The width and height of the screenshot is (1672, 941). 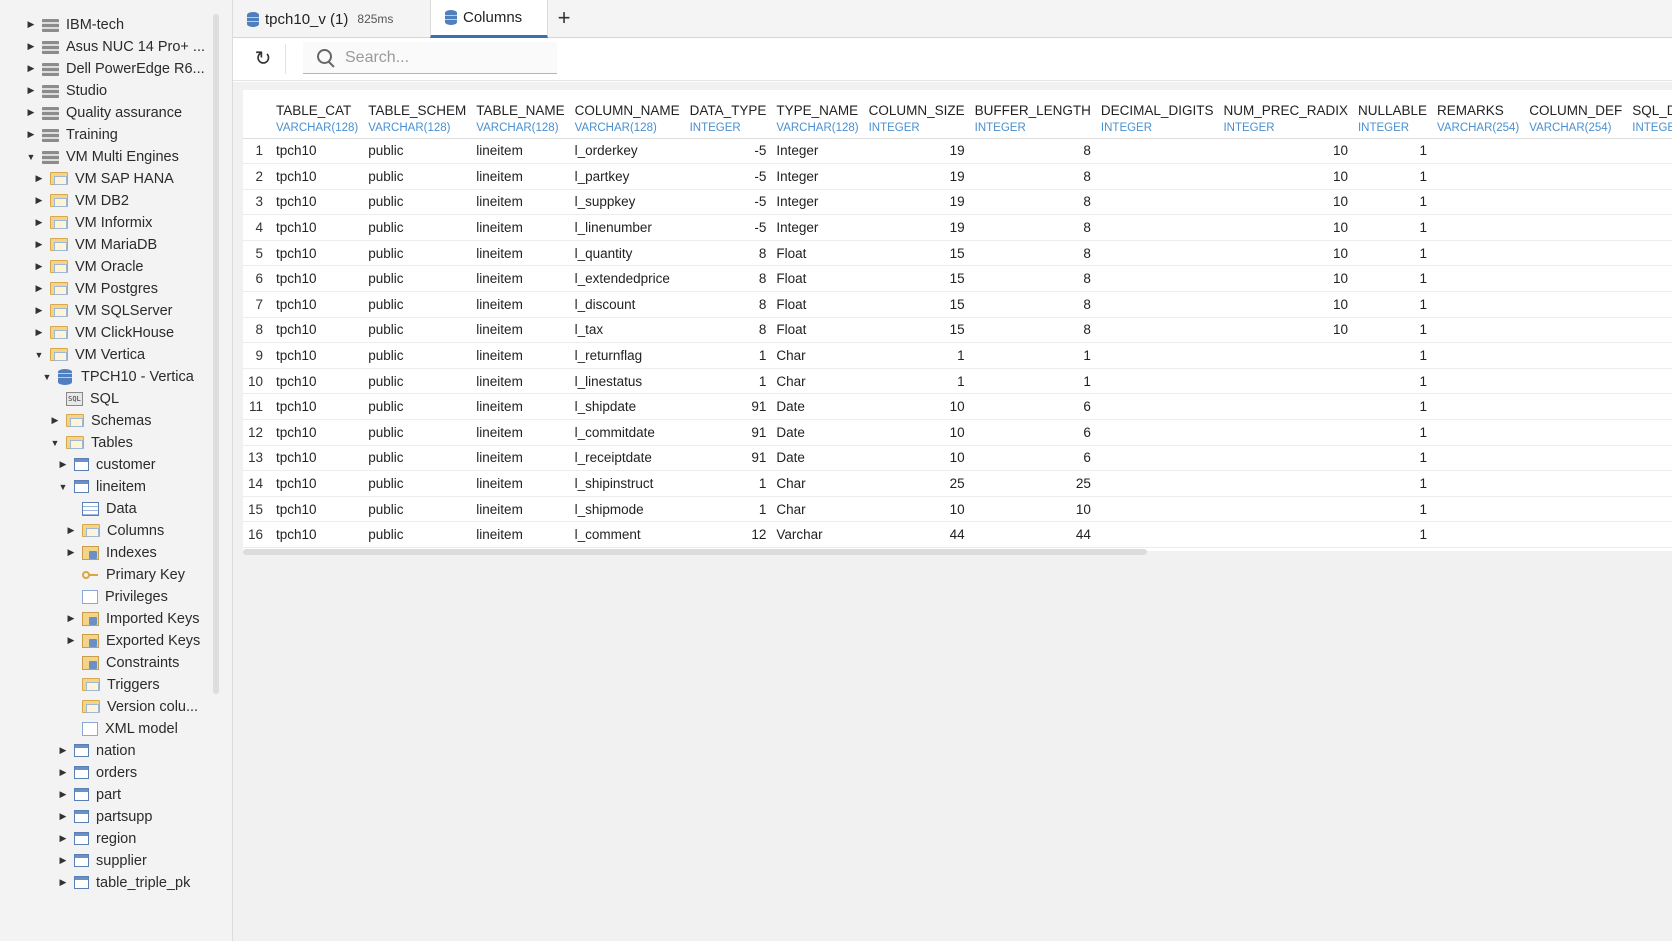 I want to click on tab-columns: Columns, so click(x=489, y=19).